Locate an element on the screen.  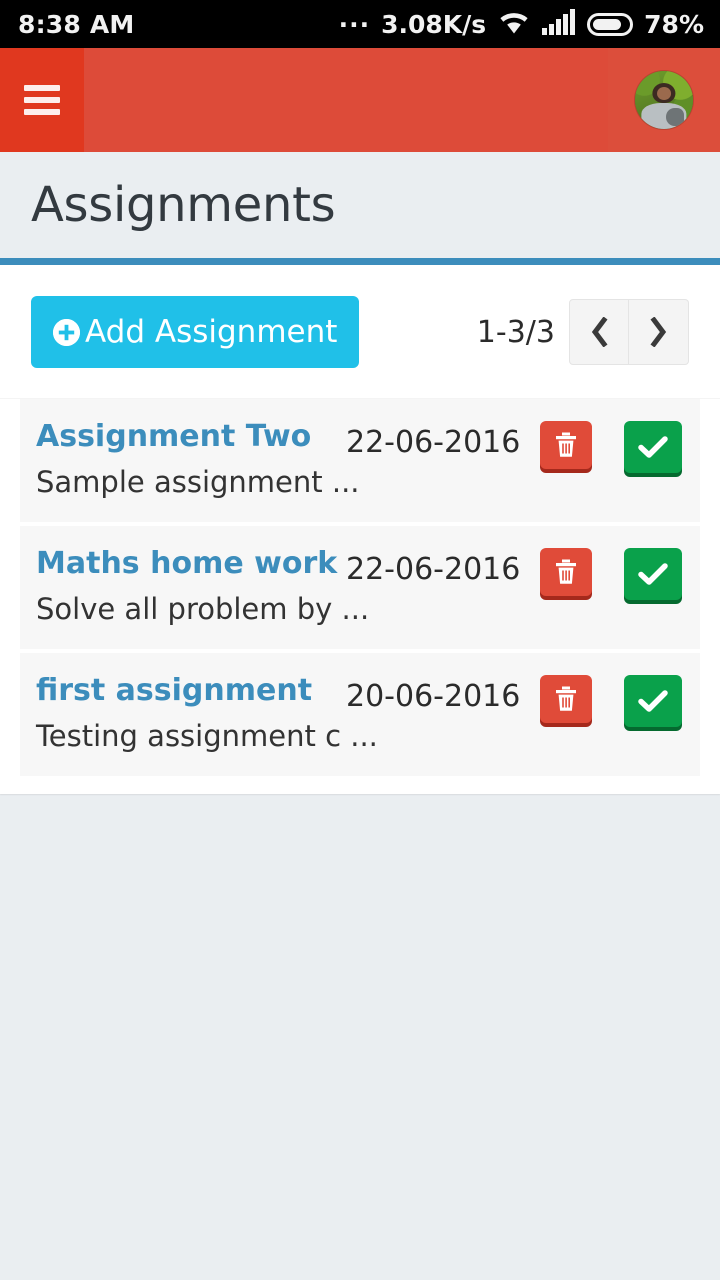
status-indicators: ... 3.08K/s 78% is located at coordinates (521, 21).